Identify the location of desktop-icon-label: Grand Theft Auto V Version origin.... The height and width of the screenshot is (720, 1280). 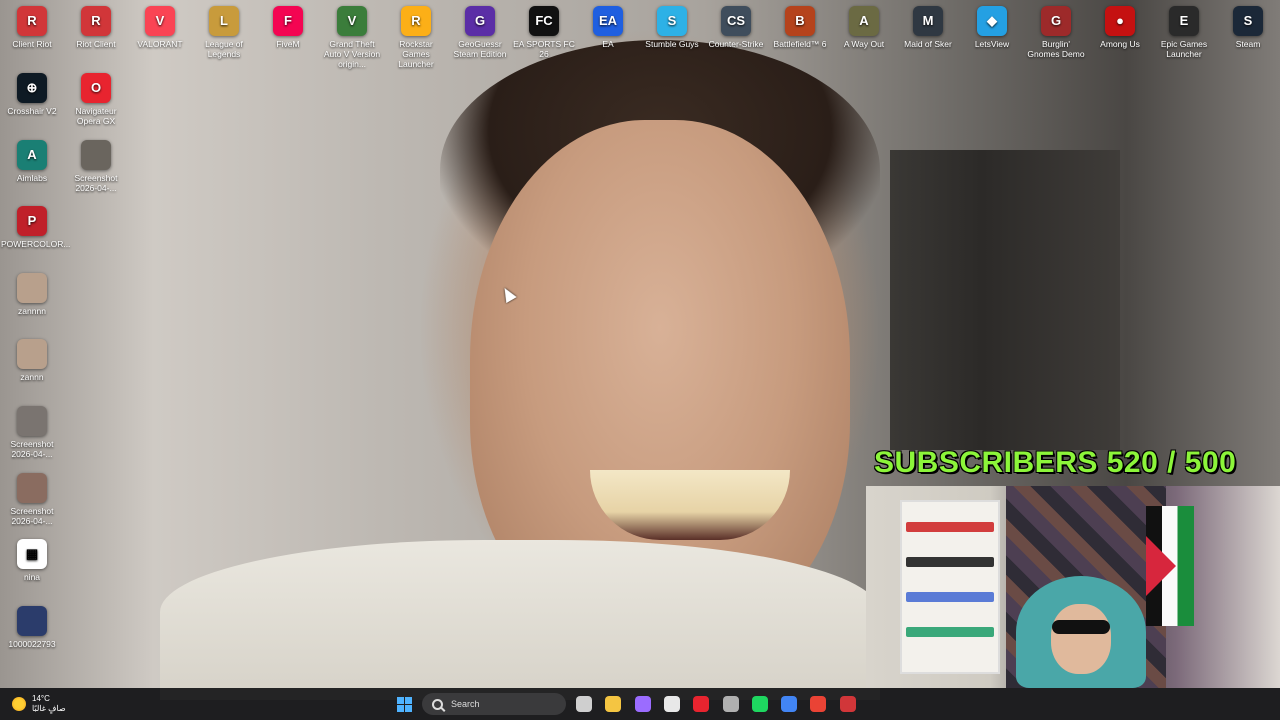
(352, 54).